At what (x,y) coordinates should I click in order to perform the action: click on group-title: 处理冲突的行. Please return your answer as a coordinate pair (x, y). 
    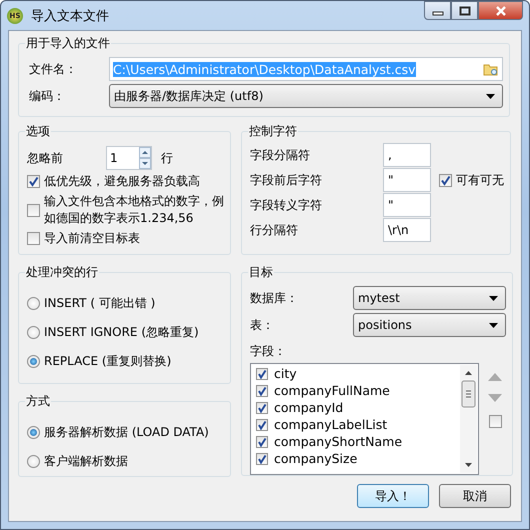
    Looking at the image, I should click on (62, 272).